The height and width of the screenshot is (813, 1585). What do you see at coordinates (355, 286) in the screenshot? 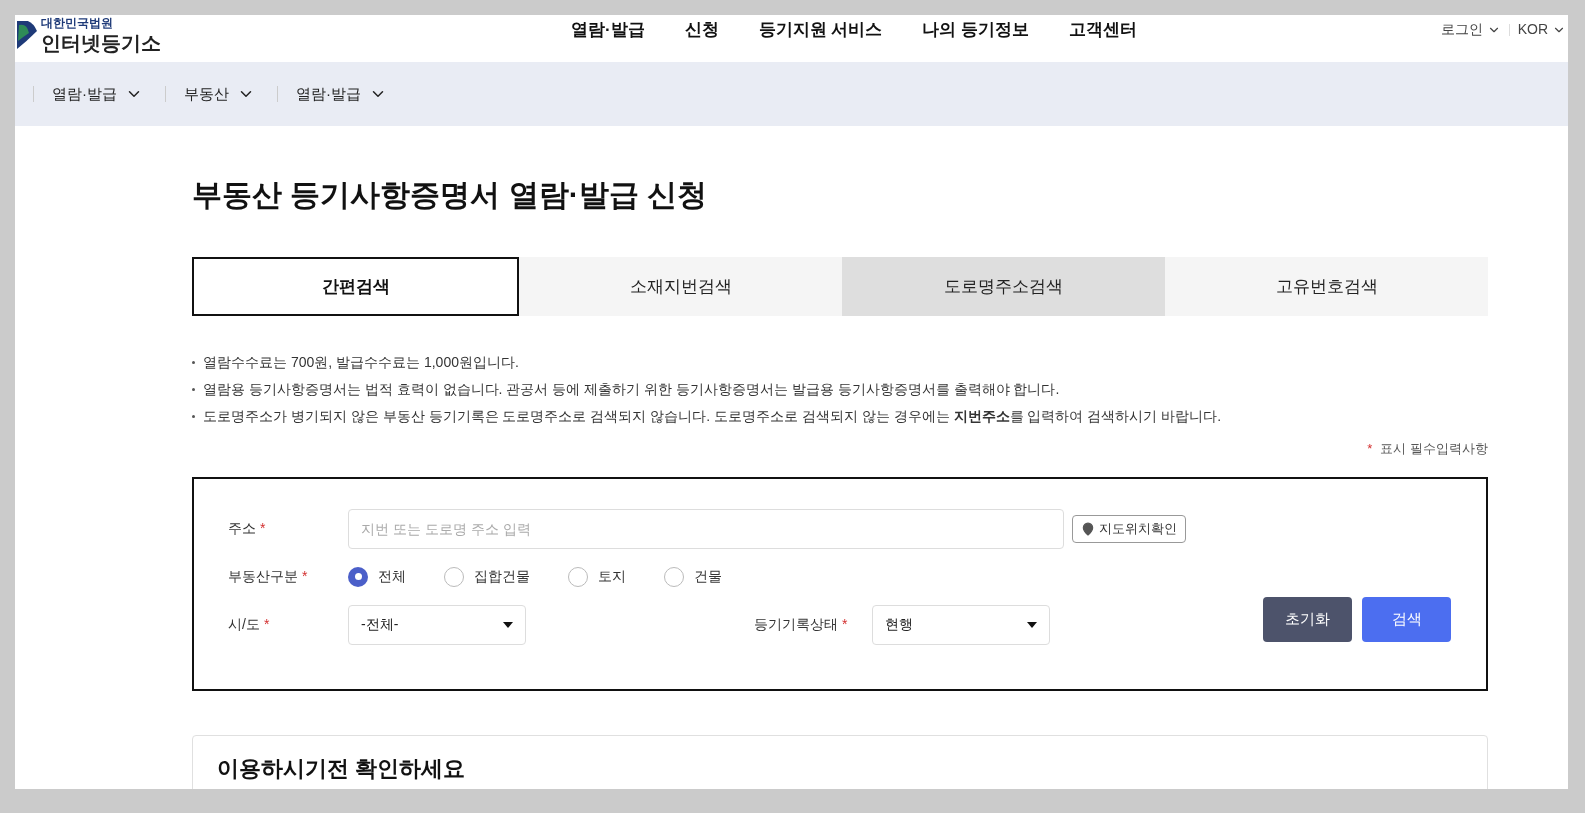
I see `tab: 간편검색` at bounding box center [355, 286].